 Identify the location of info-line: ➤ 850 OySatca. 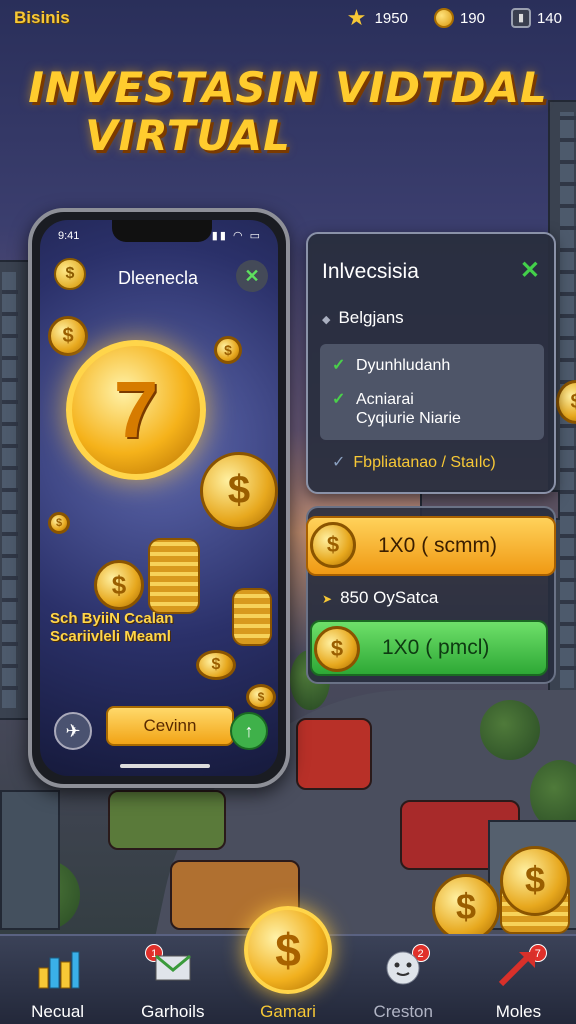
(380, 598).